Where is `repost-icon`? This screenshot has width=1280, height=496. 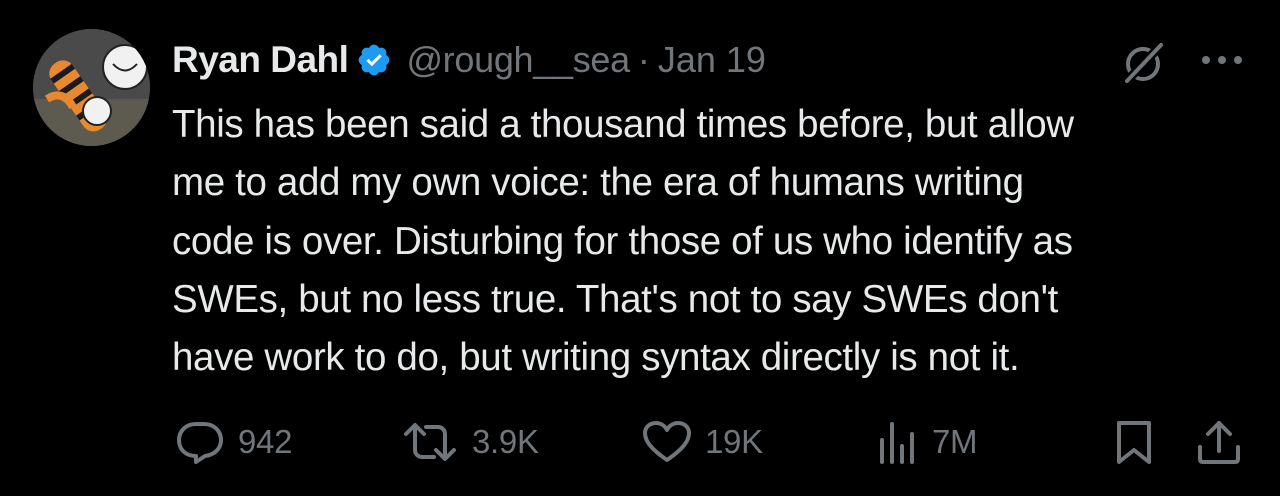 repost-icon is located at coordinates (430, 442).